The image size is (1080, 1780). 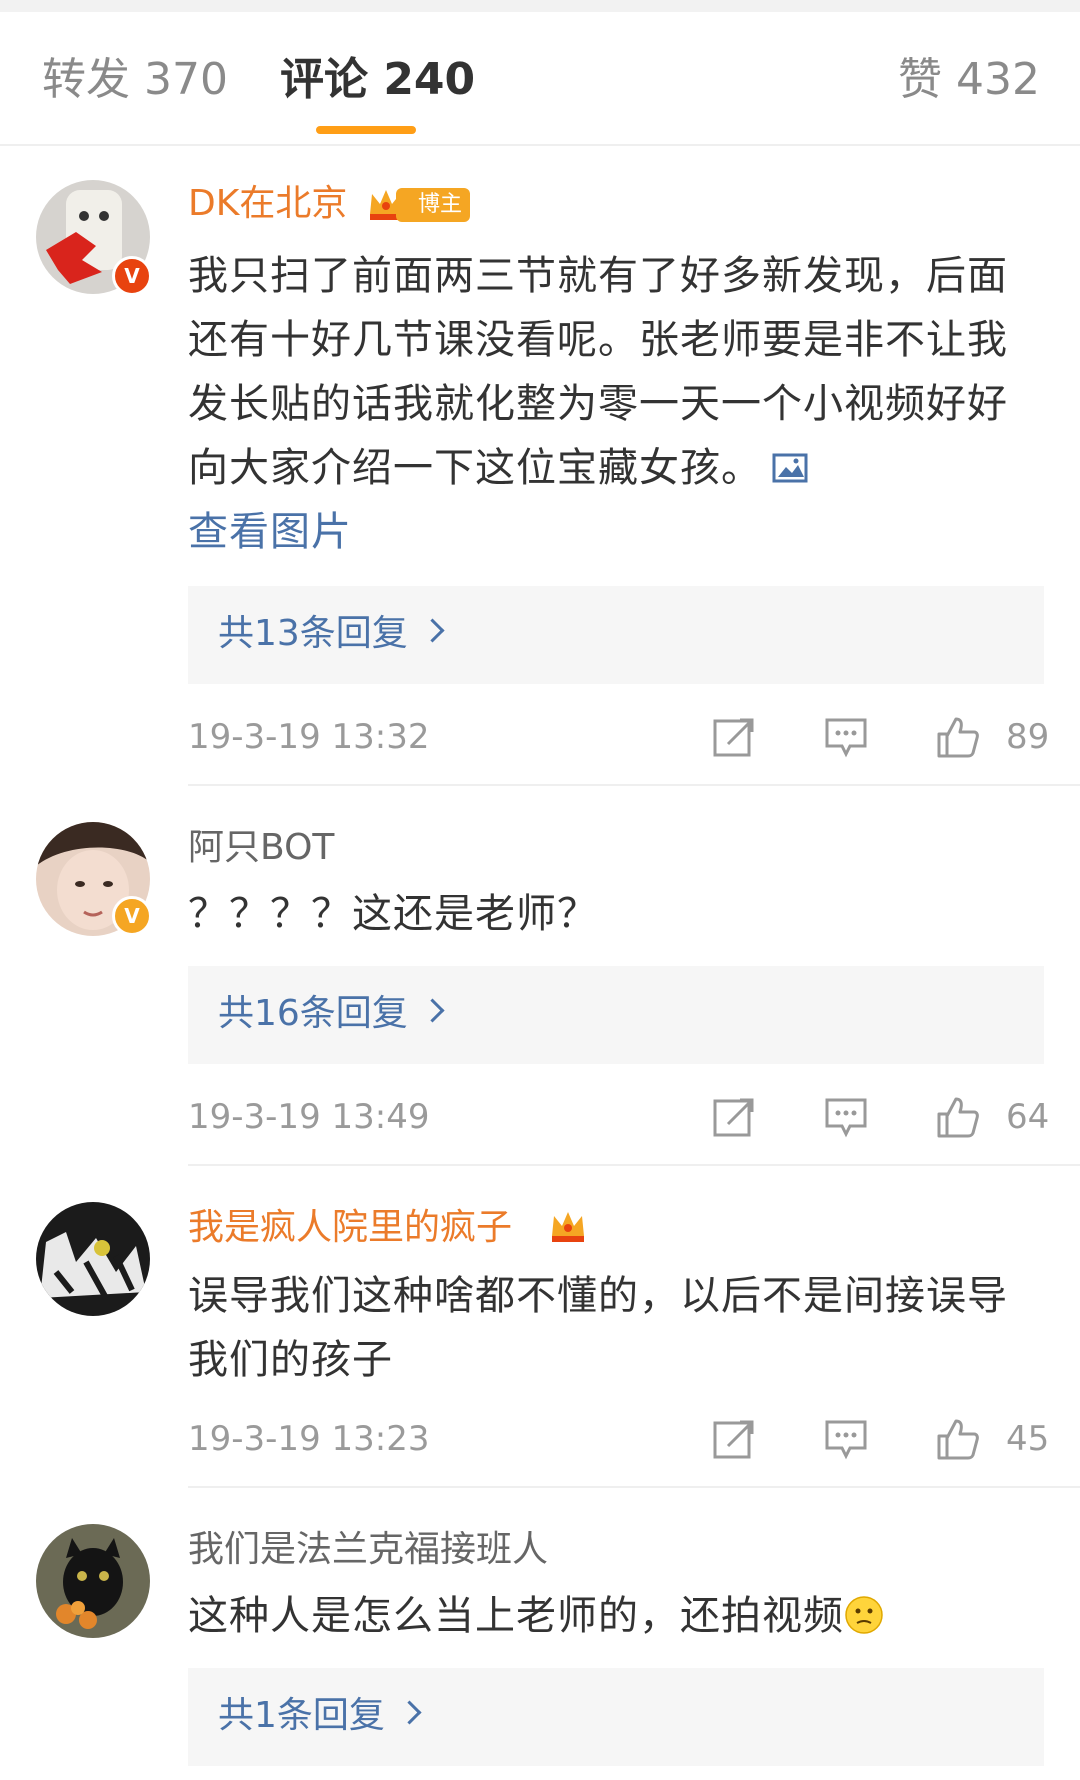 What do you see at coordinates (267, 204) in the screenshot?
I see `comment-username: DK在北京` at bounding box center [267, 204].